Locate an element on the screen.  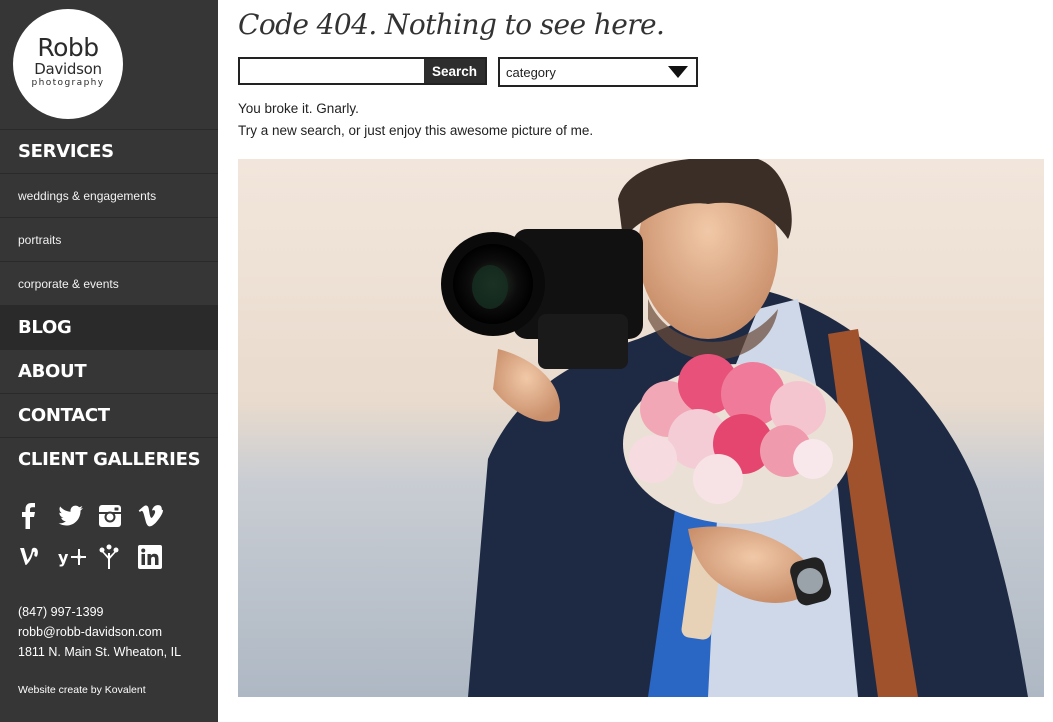
dropdown-arrow-icon is located at coordinates (678, 72).